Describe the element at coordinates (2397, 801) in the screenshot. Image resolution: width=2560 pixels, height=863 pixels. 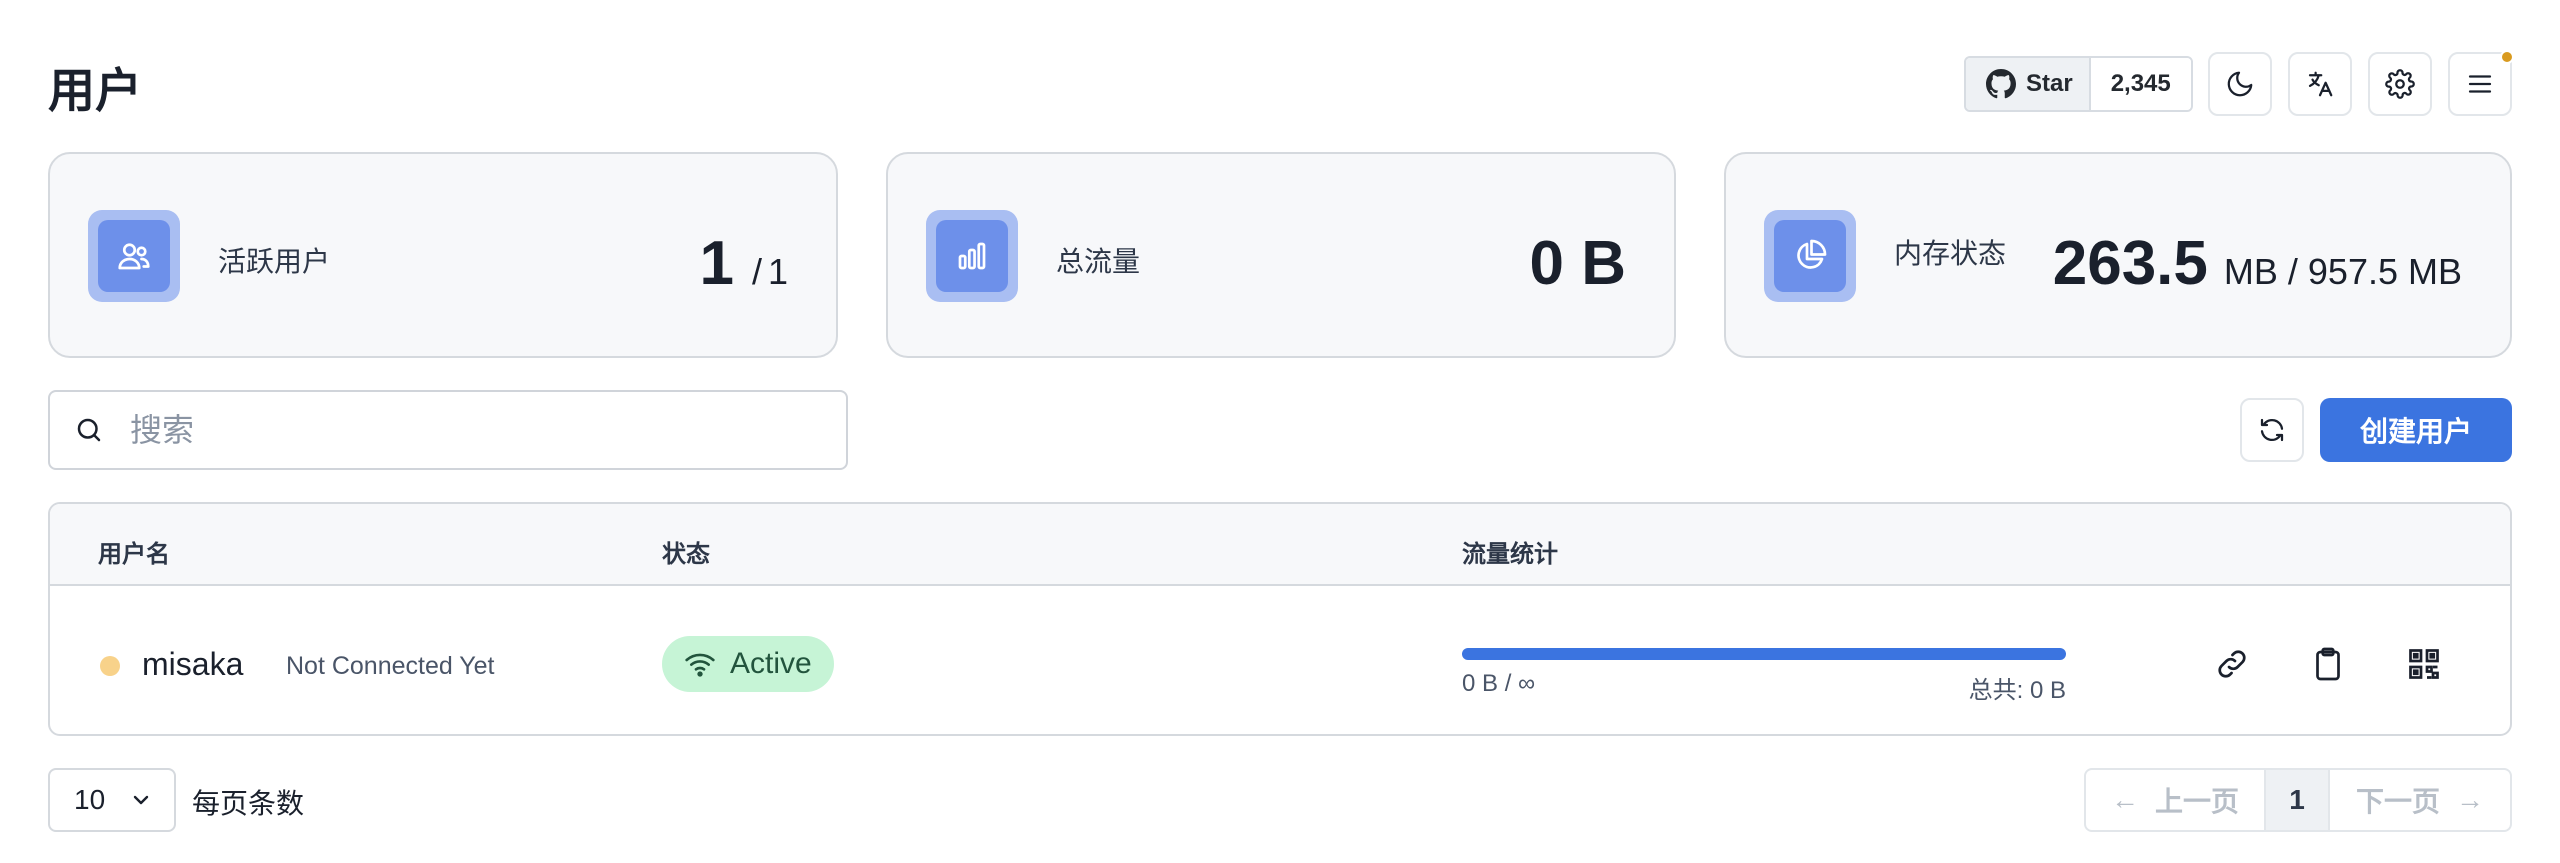
I see `next-page-label: 下一页` at that location.